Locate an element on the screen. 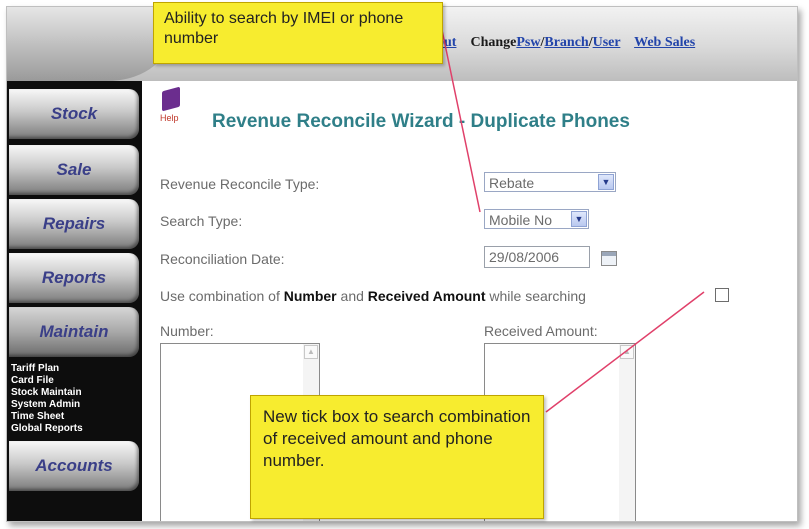 The image size is (809, 529). submenu-item-card-file: Card File is located at coordinates (75, 381).